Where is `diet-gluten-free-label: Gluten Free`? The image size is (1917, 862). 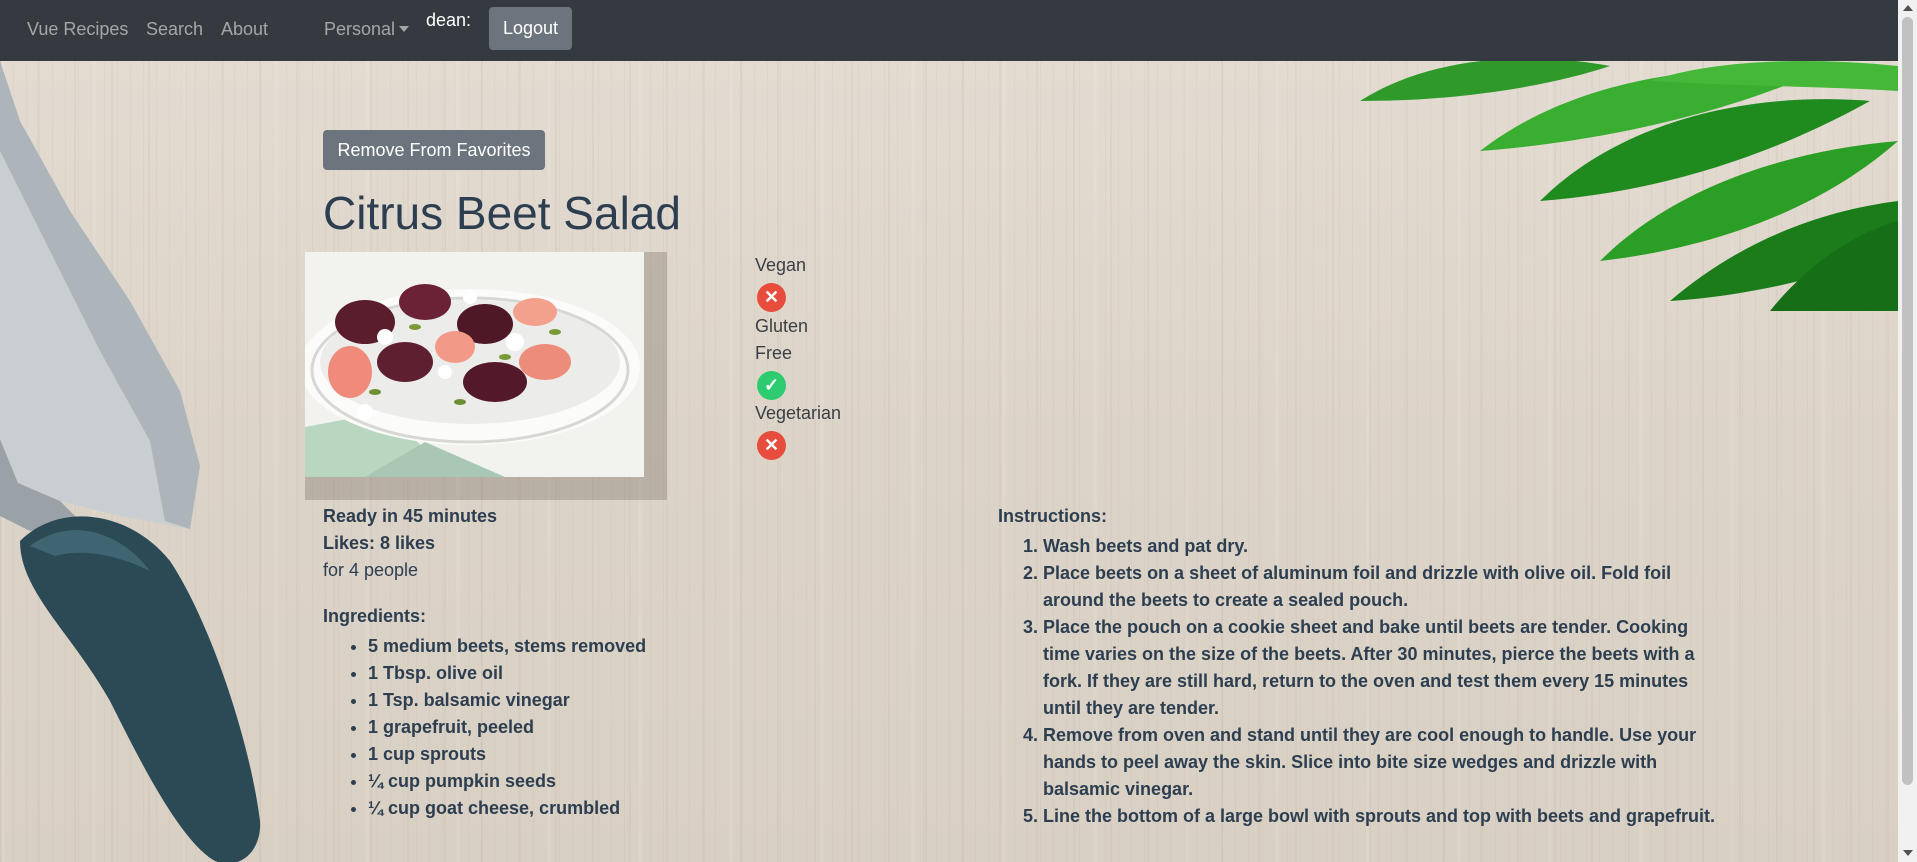 diet-gluten-free-label: Gluten Free is located at coordinates (782, 339).